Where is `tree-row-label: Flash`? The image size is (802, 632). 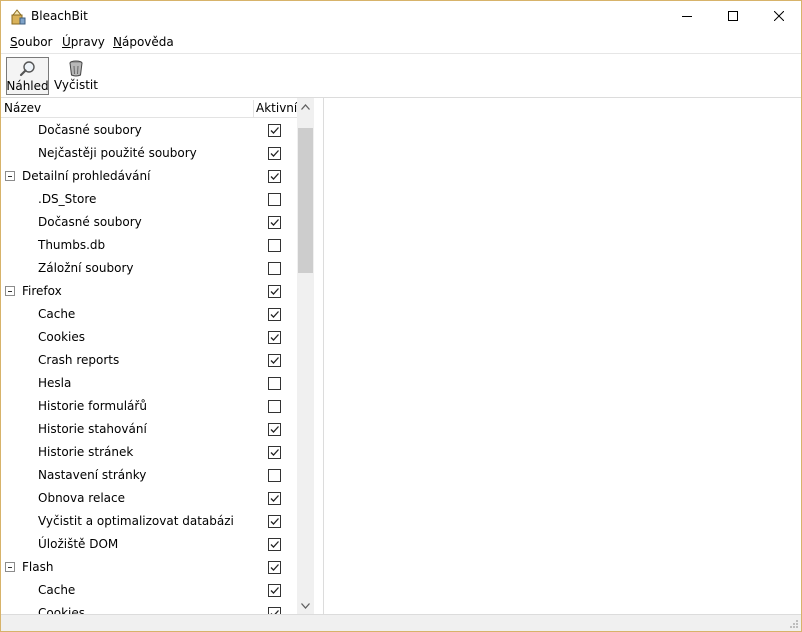
tree-row-label: Flash is located at coordinates (38, 567).